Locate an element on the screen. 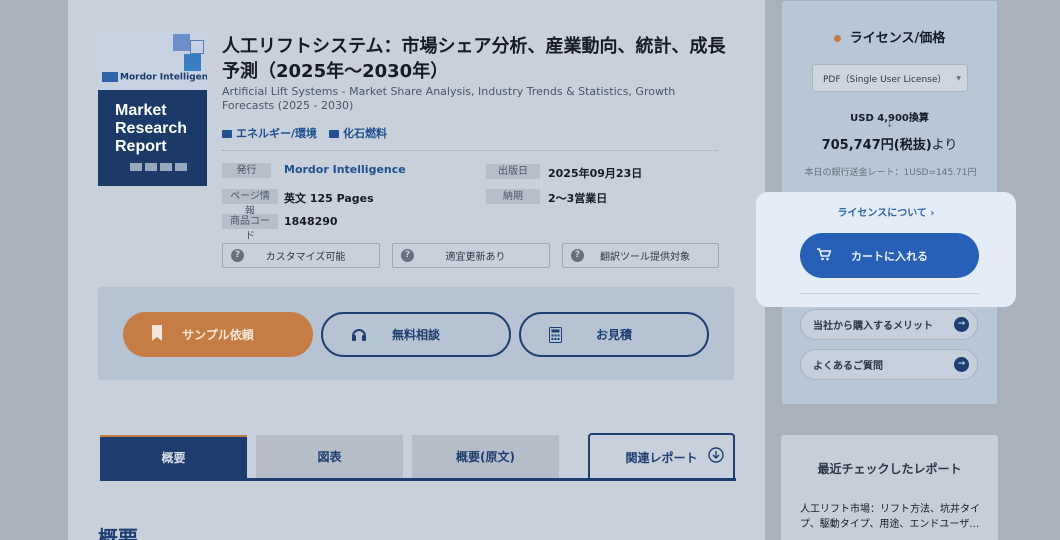 The height and width of the screenshot is (540, 1060). bookmark-icon is located at coordinates (157, 333).